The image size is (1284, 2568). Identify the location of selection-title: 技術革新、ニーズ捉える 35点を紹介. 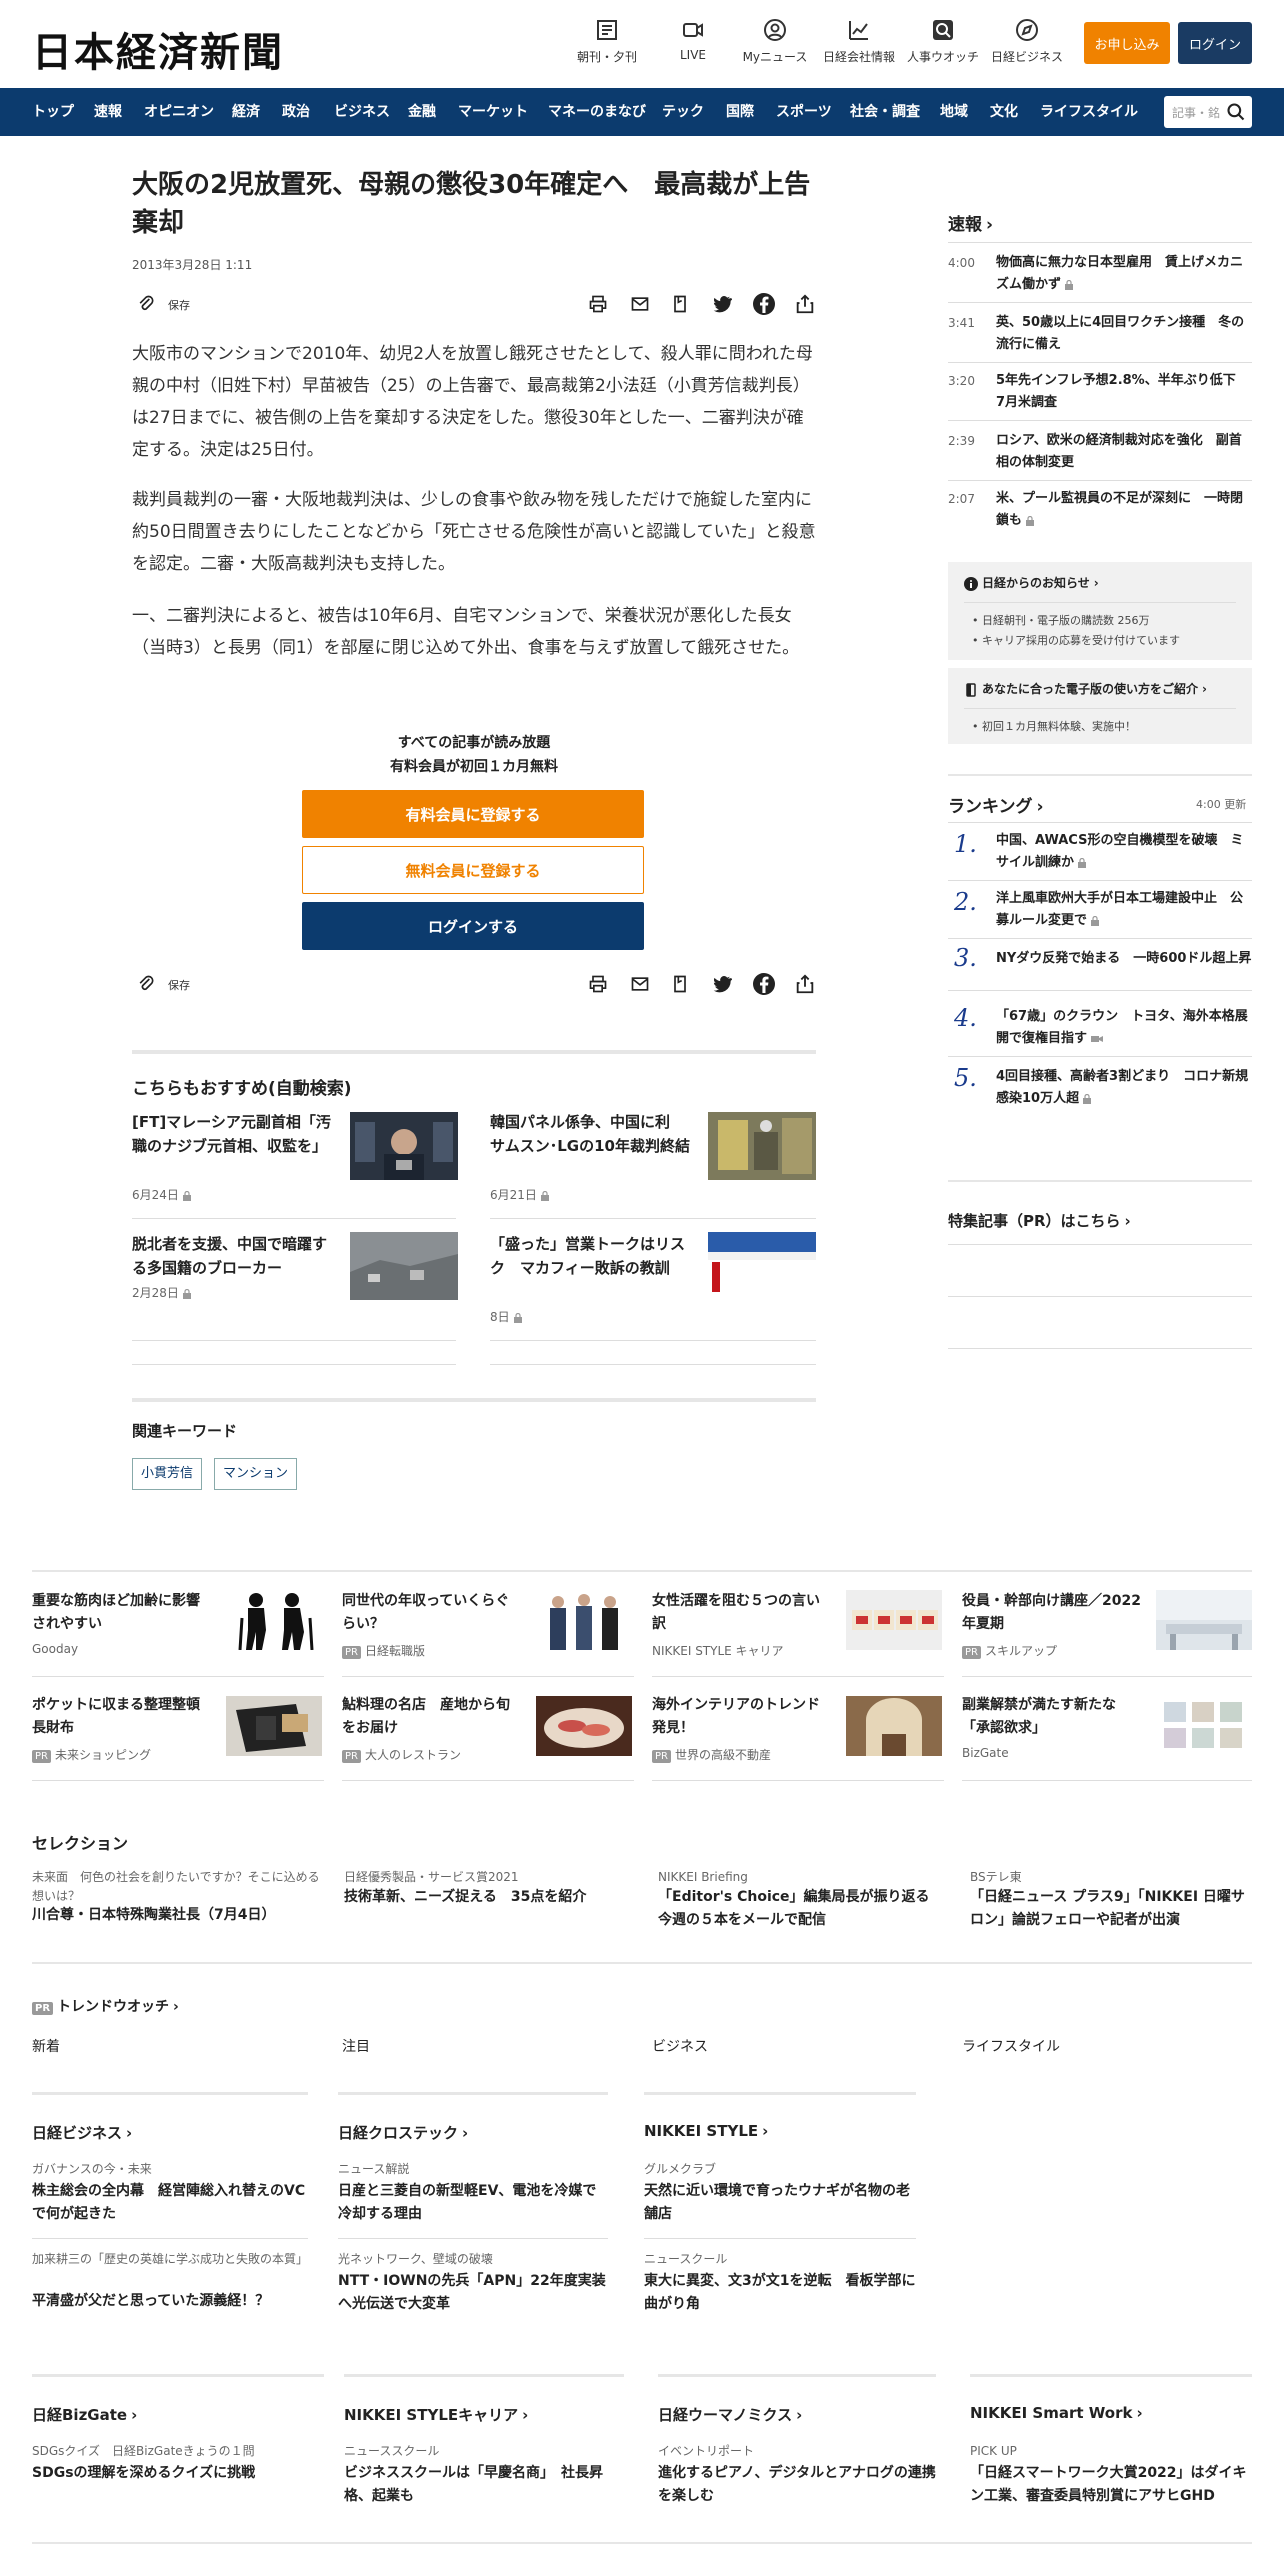
(489, 1897).